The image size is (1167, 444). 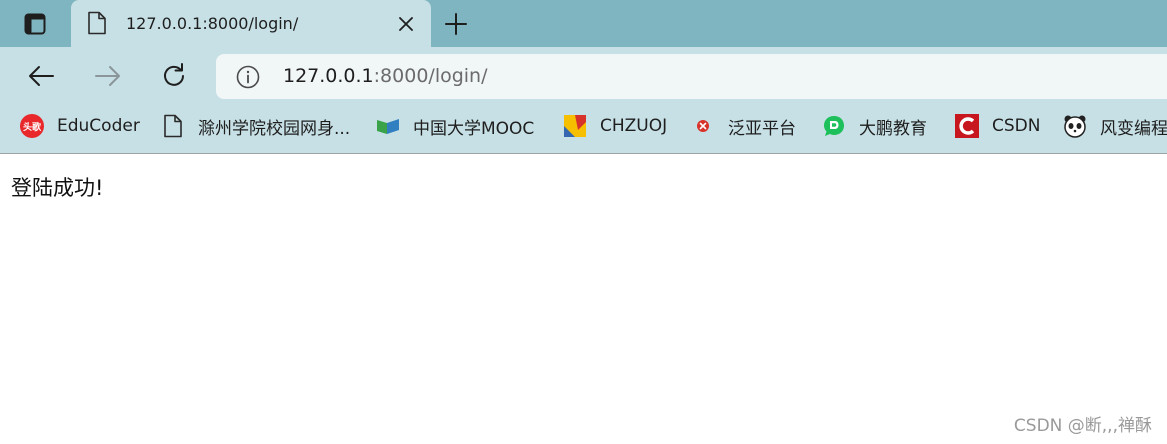 I want to click on arrow-right-icon, so click(x=107, y=76).